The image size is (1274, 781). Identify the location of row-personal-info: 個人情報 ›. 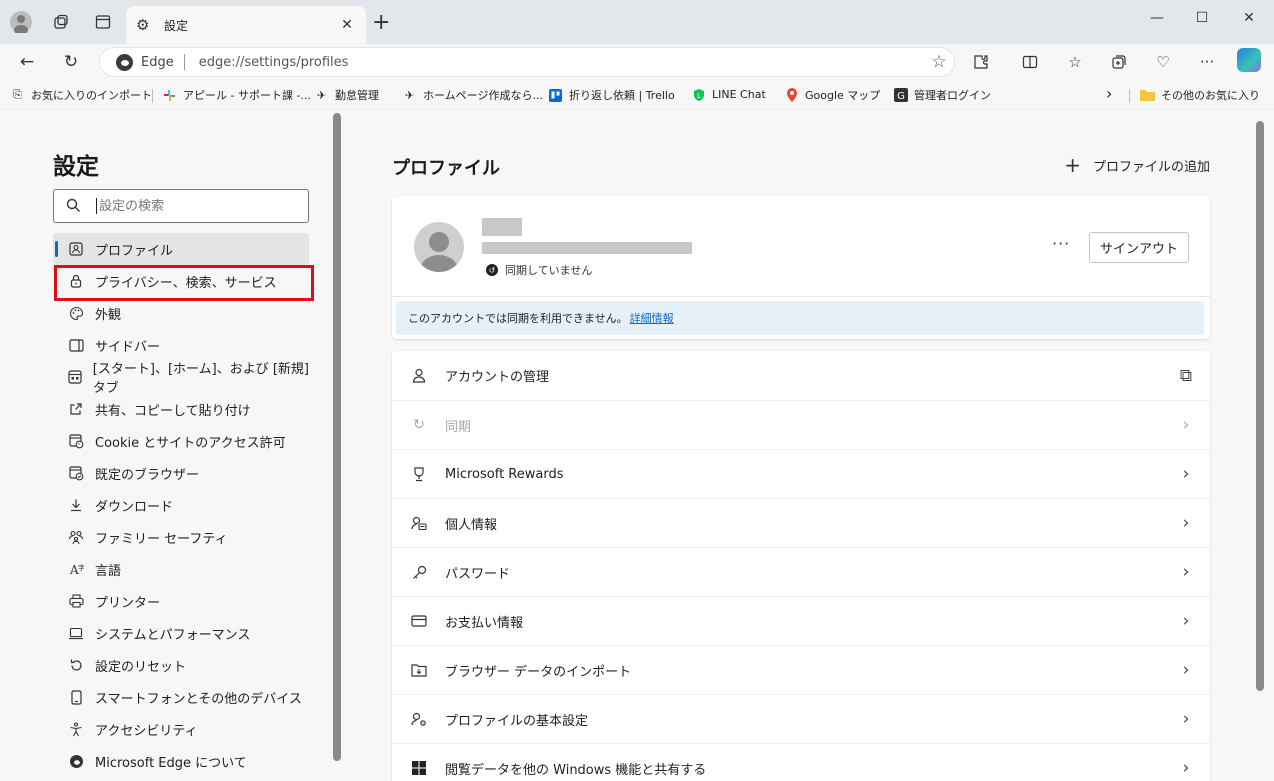
(801, 522).